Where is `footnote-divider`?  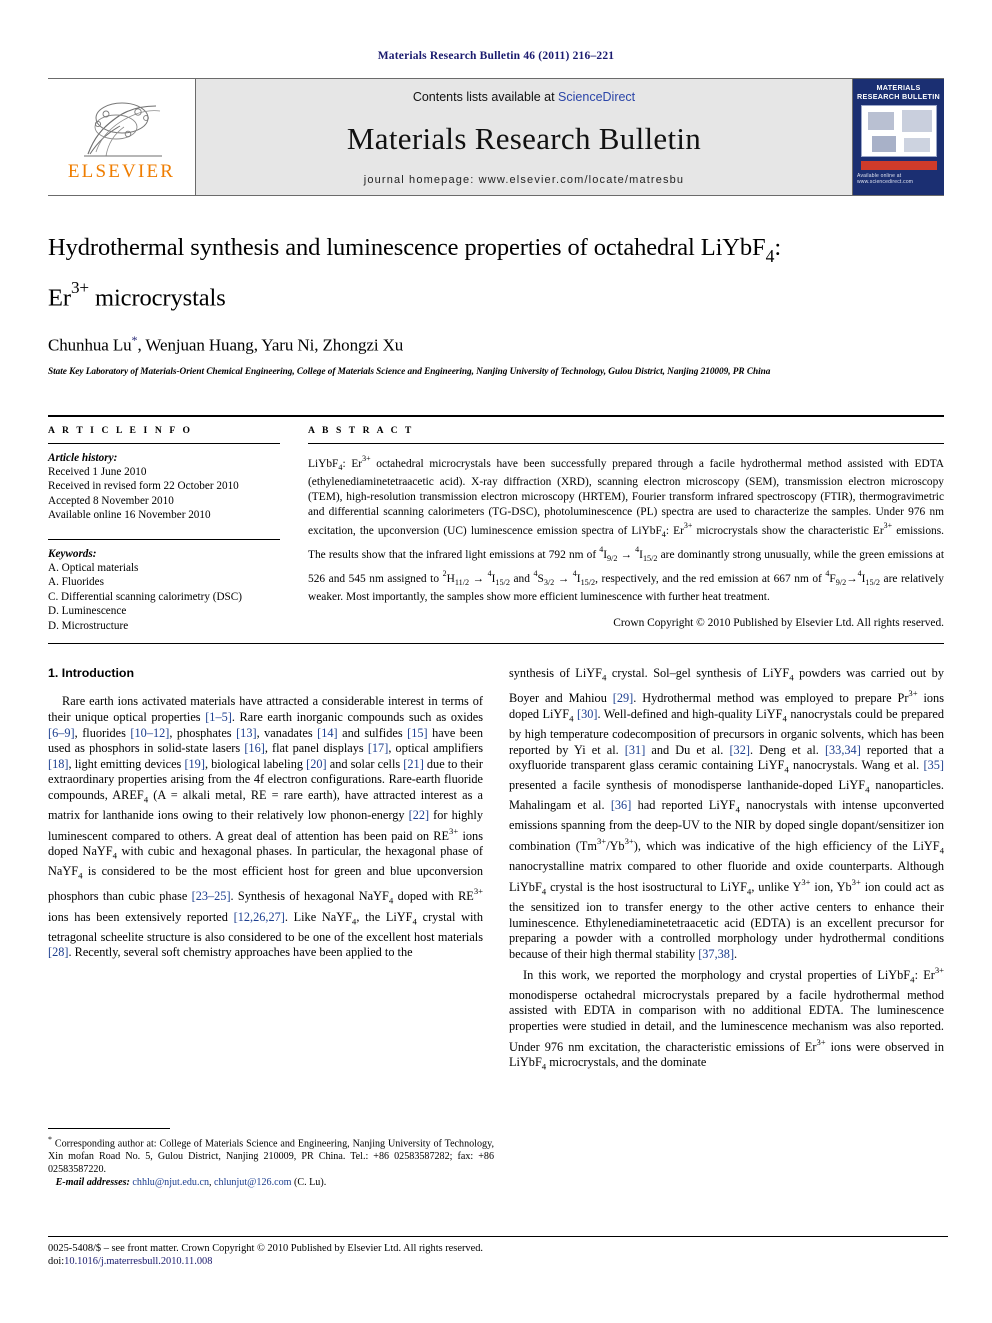 footnote-divider is located at coordinates (109, 1128).